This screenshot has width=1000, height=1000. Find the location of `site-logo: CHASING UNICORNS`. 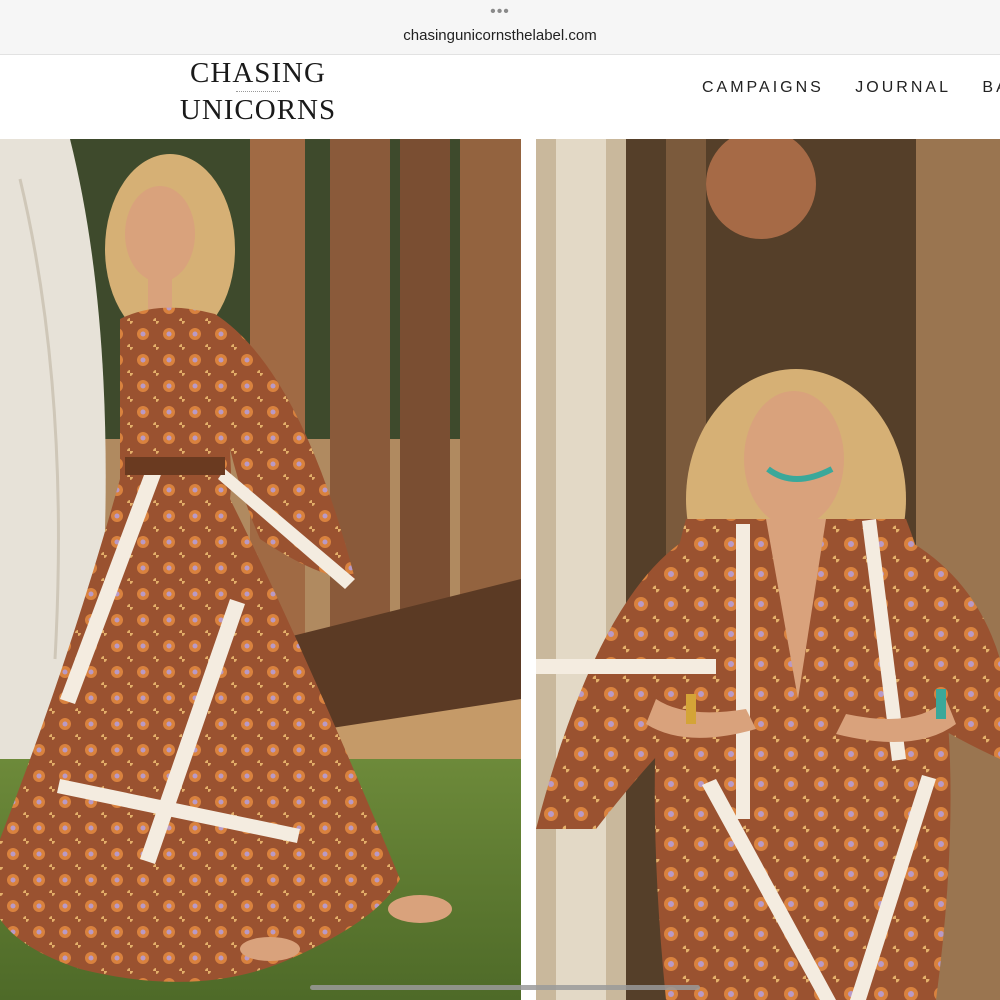

site-logo: CHASING UNICORNS is located at coordinates (258, 91).